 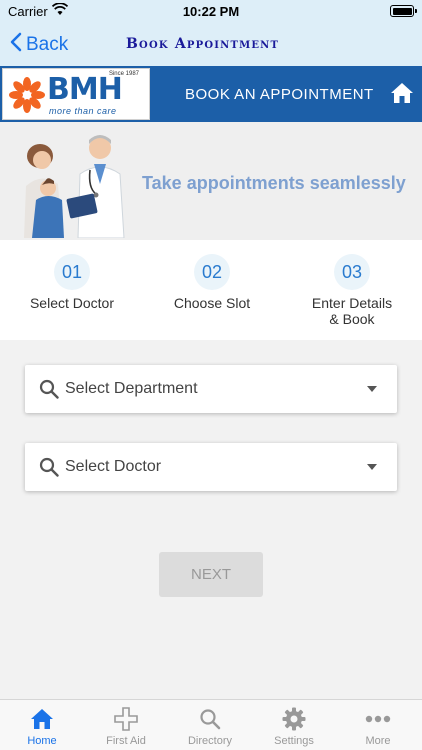 What do you see at coordinates (47, 44) in the screenshot?
I see `back-label: Back` at bounding box center [47, 44].